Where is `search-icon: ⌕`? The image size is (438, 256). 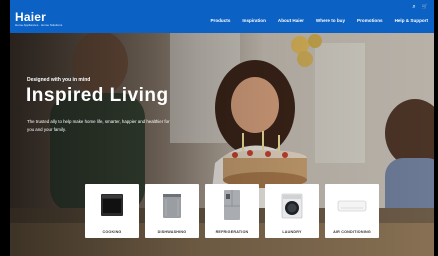
search-icon: ⌕ is located at coordinates (413, 7).